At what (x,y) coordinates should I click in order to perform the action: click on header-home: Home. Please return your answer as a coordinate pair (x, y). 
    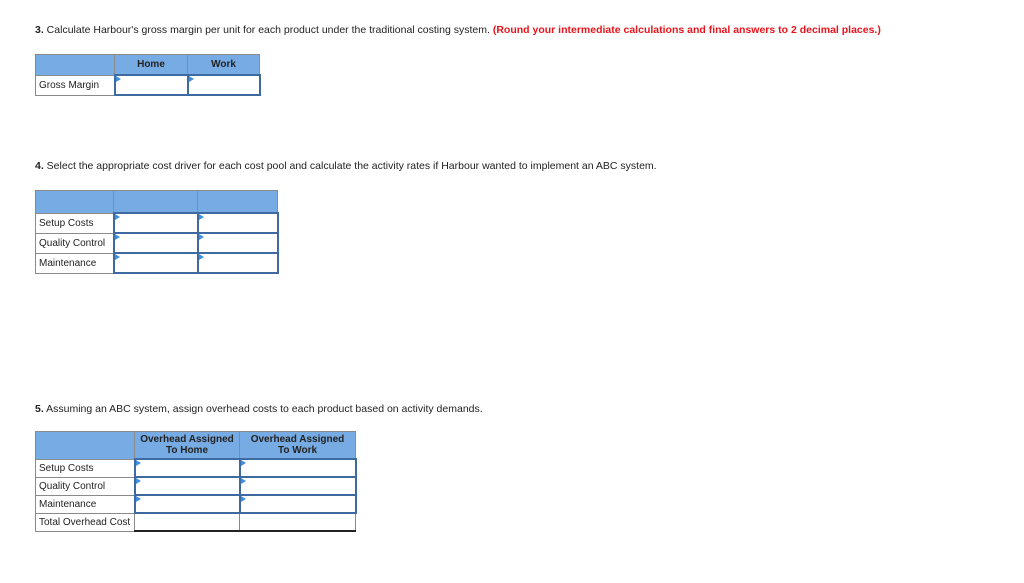
    Looking at the image, I should click on (151, 65).